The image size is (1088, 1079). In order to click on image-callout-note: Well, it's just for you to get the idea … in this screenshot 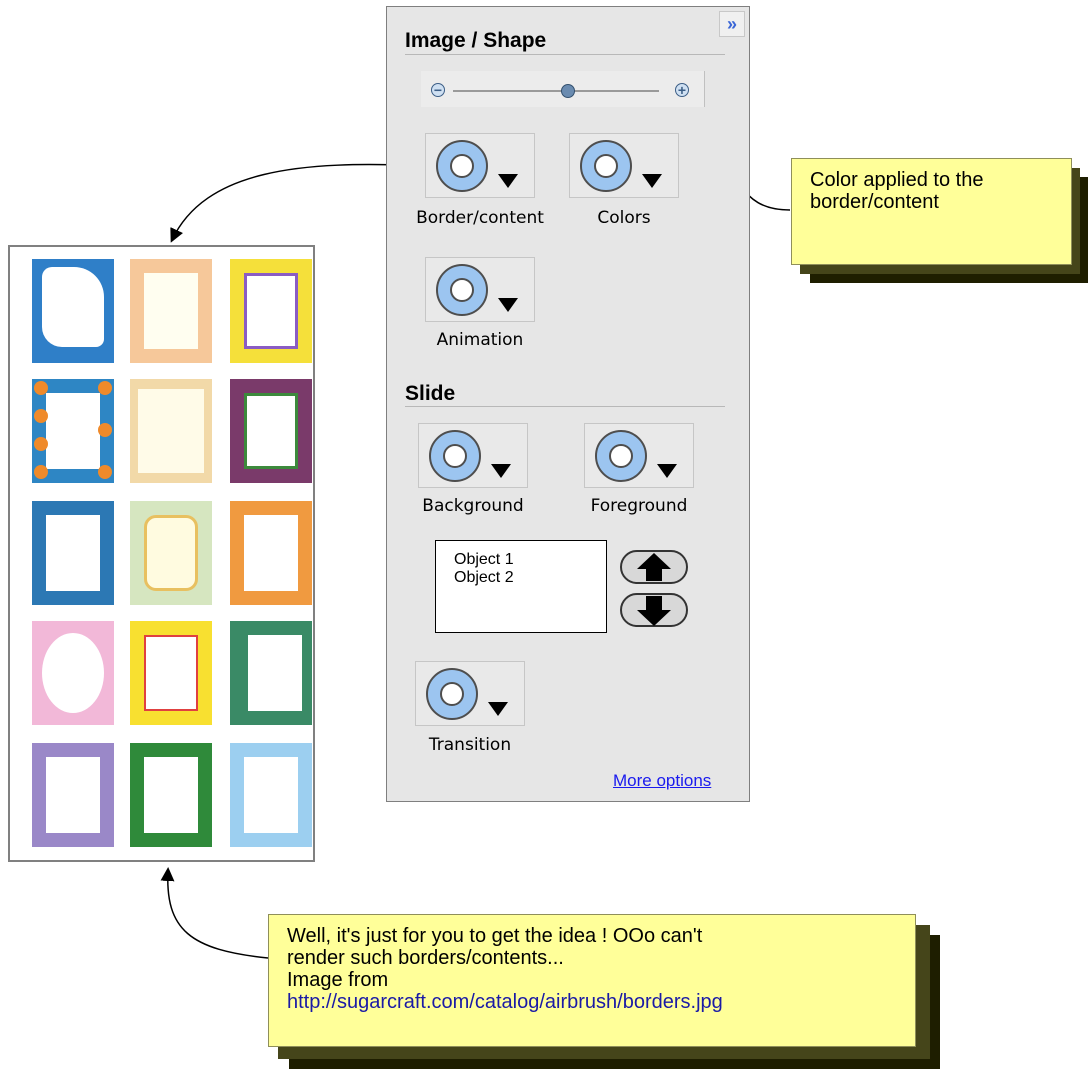, I will do `click(592, 980)`.